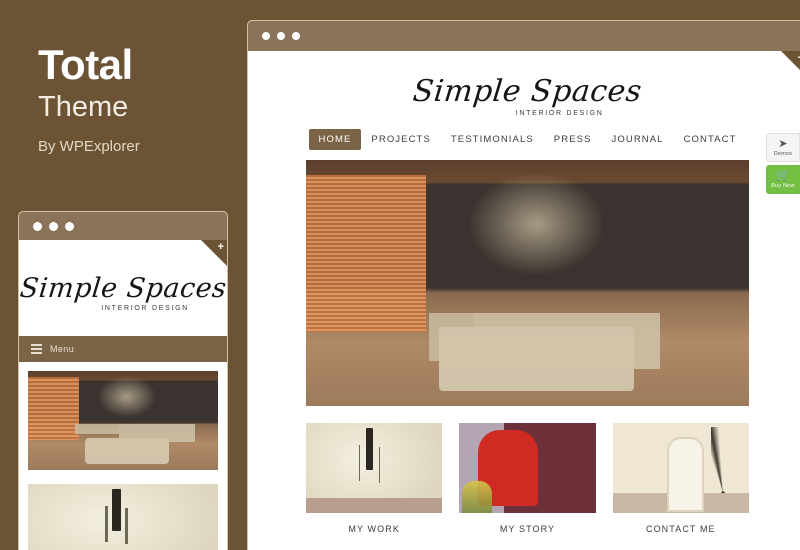 The image size is (800, 550). I want to click on cart-icon: 🛒, so click(783, 176).